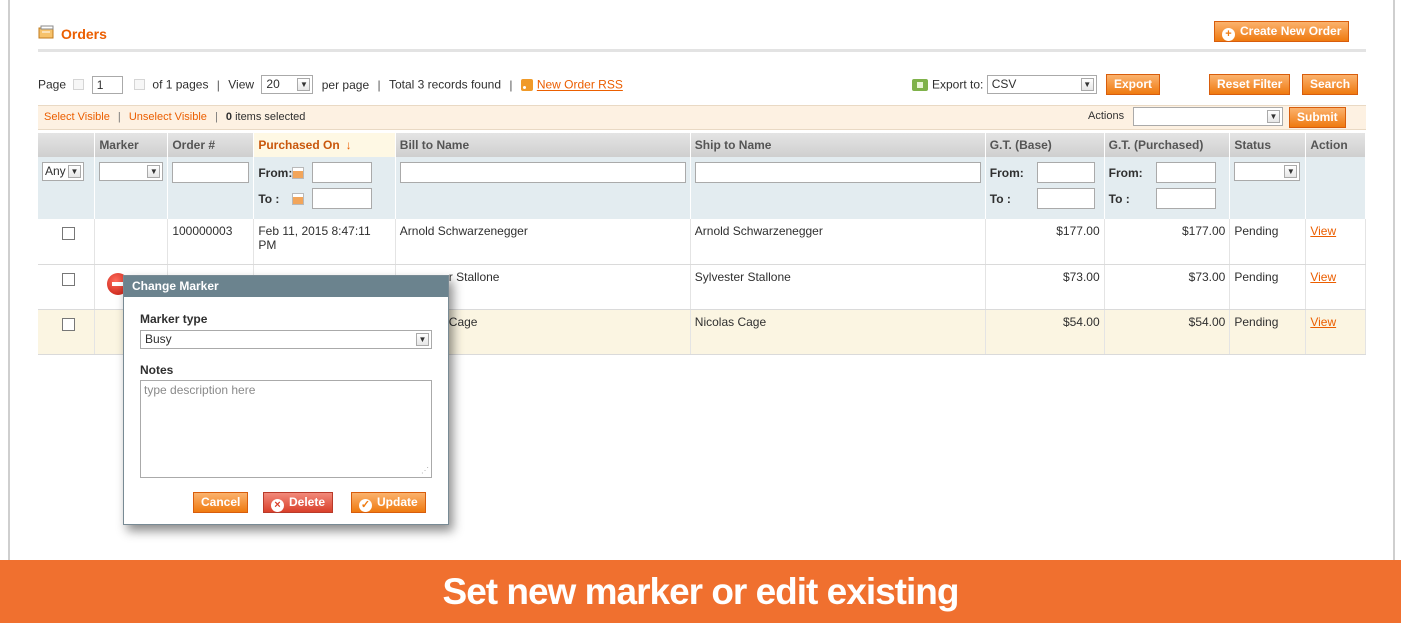 This screenshot has height=623, width=1401. What do you see at coordinates (286, 429) in the screenshot?
I see `notes-textarea: type description here ⋰` at bounding box center [286, 429].